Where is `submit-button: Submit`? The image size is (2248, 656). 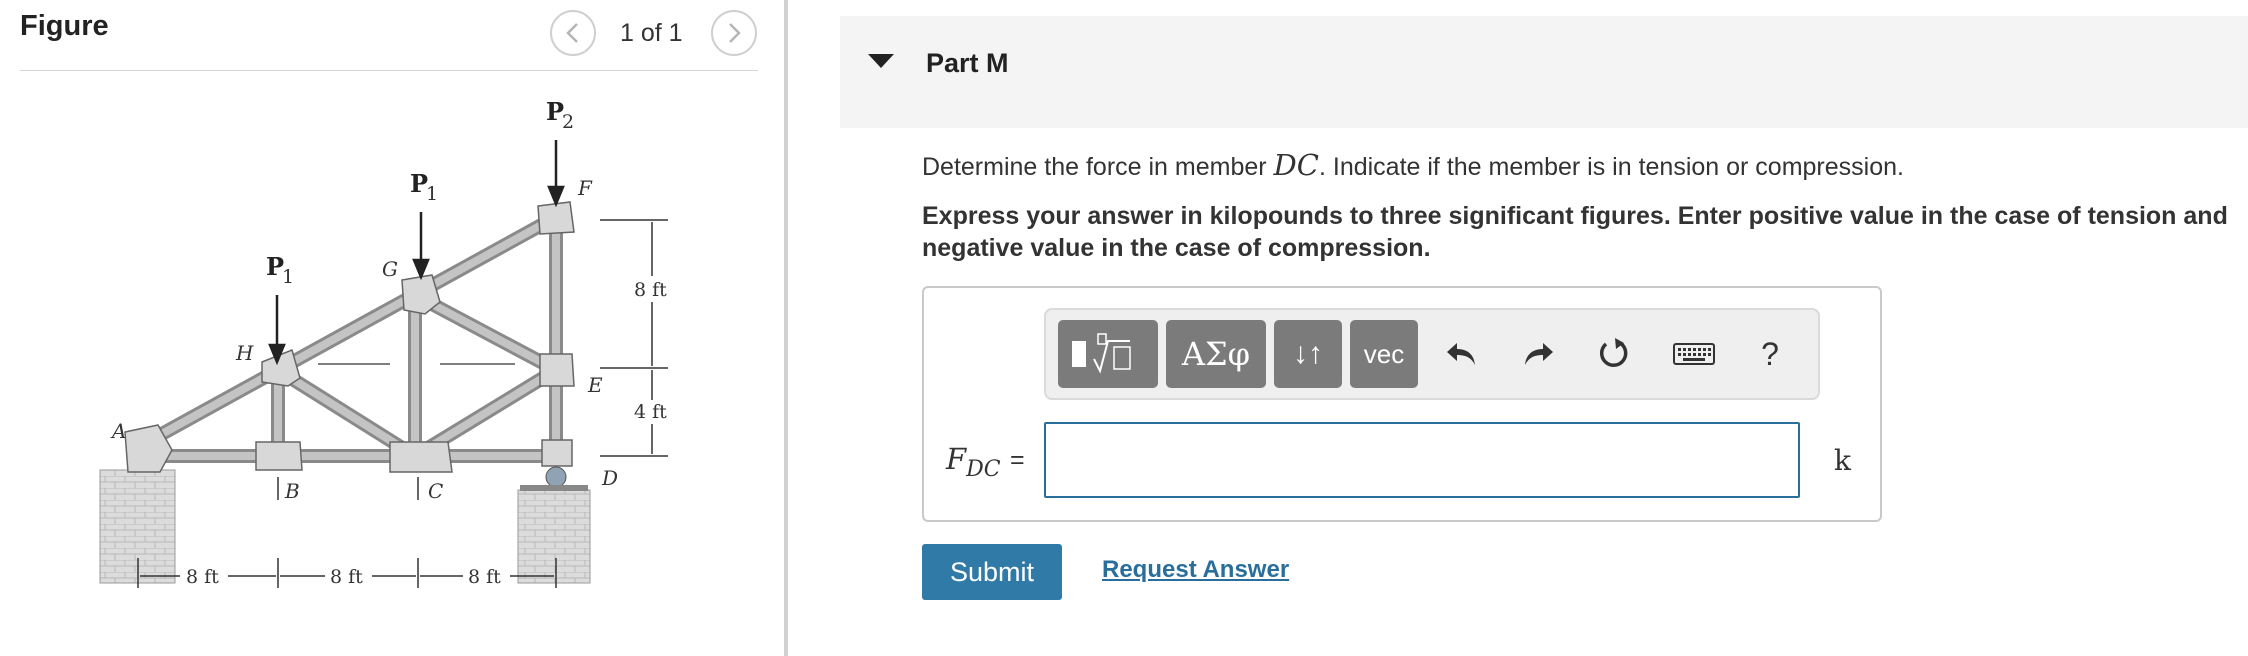
submit-button: Submit is located at coordinates (992, 572).